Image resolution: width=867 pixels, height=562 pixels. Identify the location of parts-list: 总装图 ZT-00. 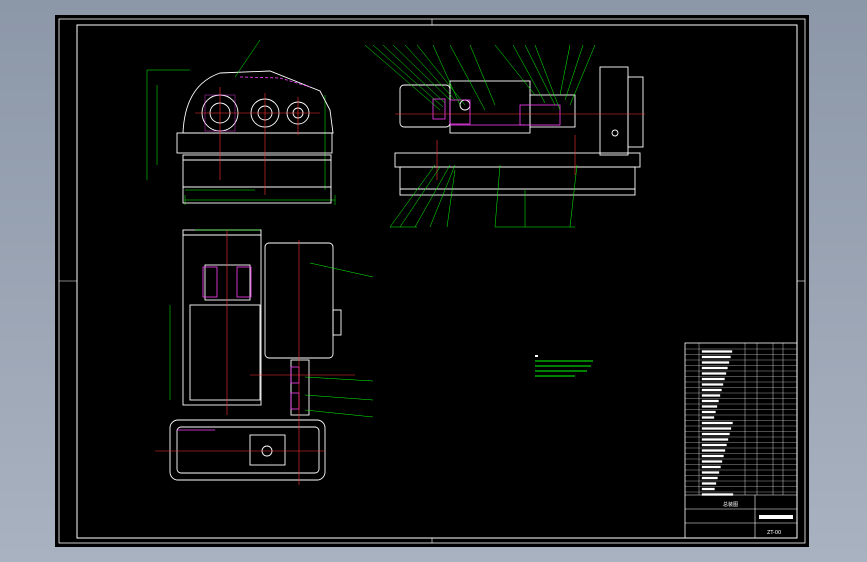
(741, 440).